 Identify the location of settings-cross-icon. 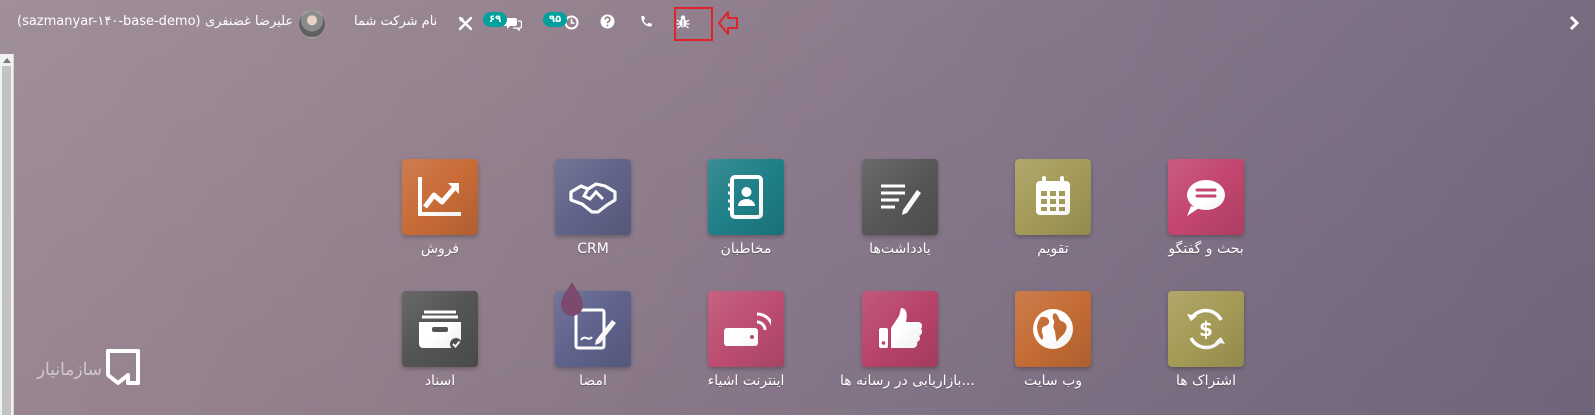
(465, 23).